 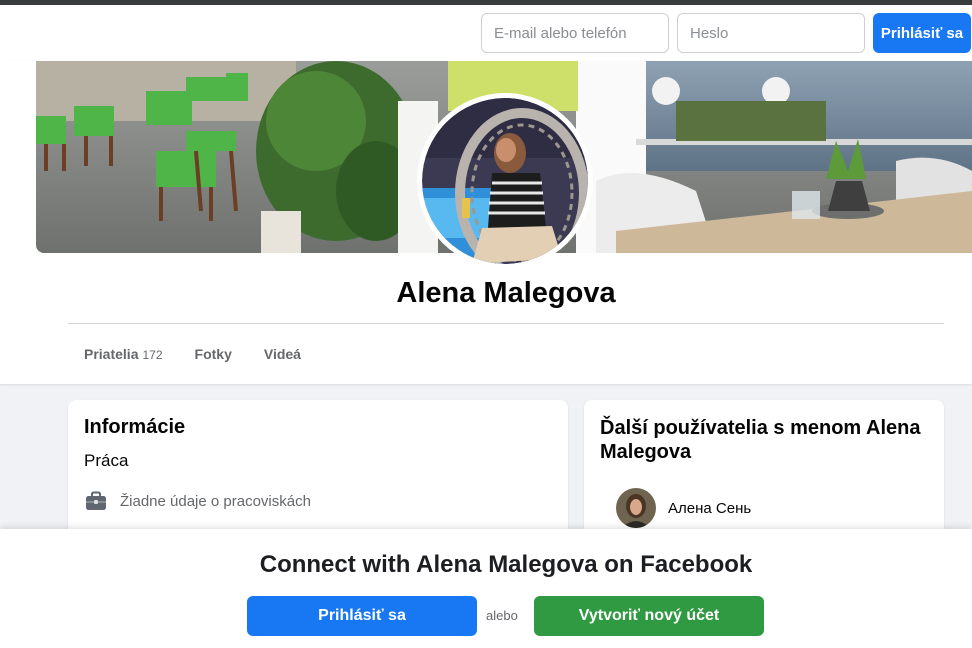 What do you see at coordinates (575, 33) in the screenshot?
I see `email-input` at bounding box center [575, 33].